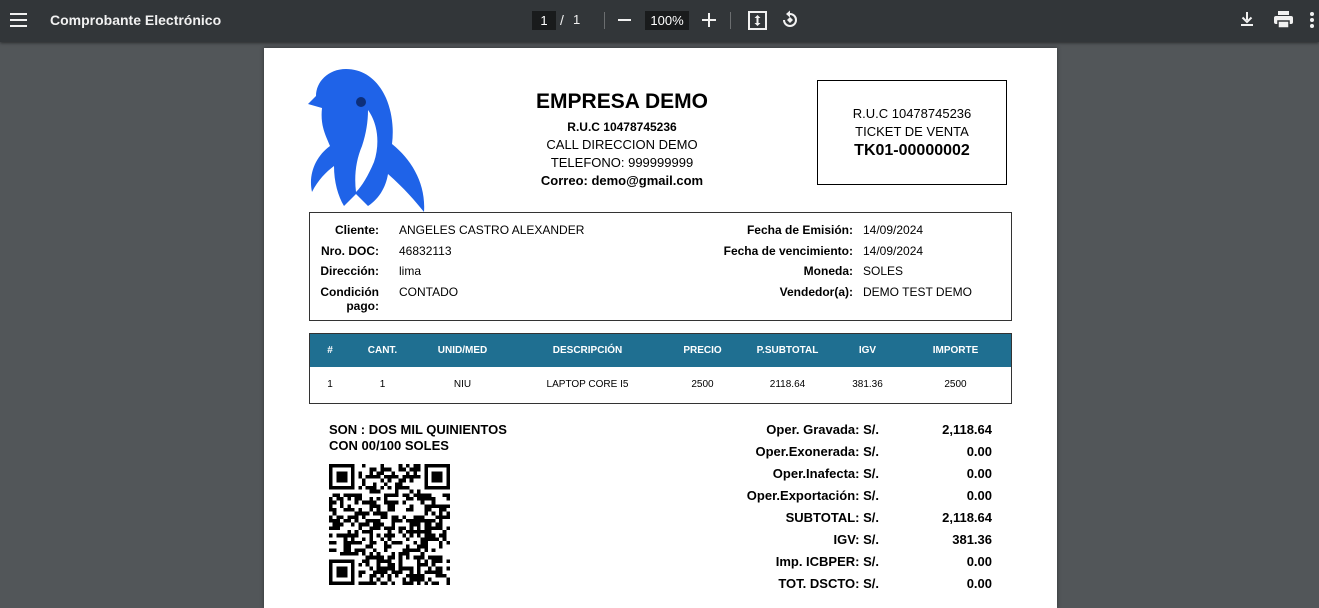  I want to click on amount-in-words-line2: CON 00/100 SOLES, so click(389, 445).